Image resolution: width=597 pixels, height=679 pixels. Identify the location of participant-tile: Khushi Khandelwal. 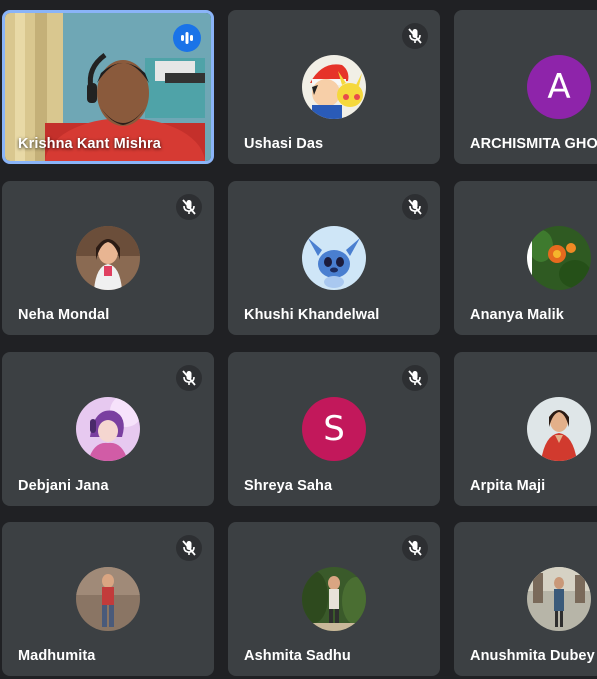
(334, 258).